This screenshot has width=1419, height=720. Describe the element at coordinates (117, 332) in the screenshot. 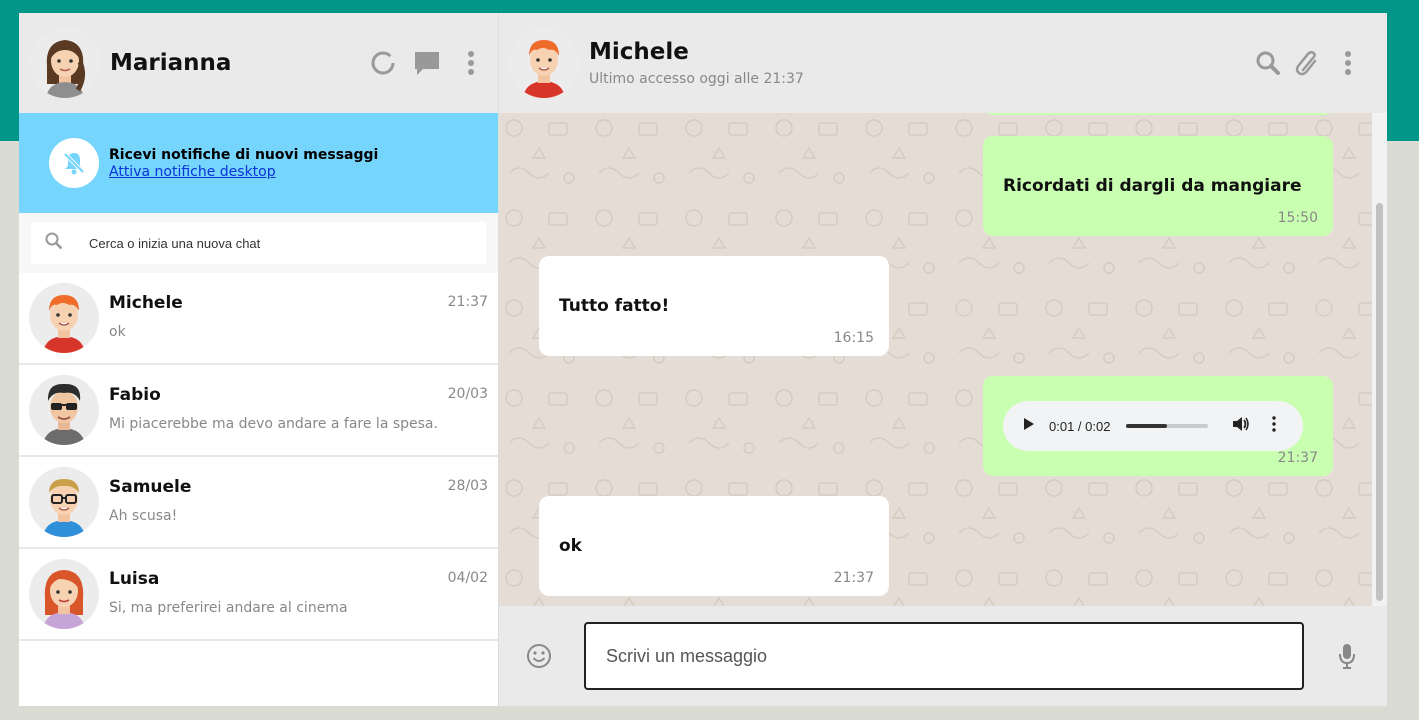

I see `chat-last-message: ok` at that location.